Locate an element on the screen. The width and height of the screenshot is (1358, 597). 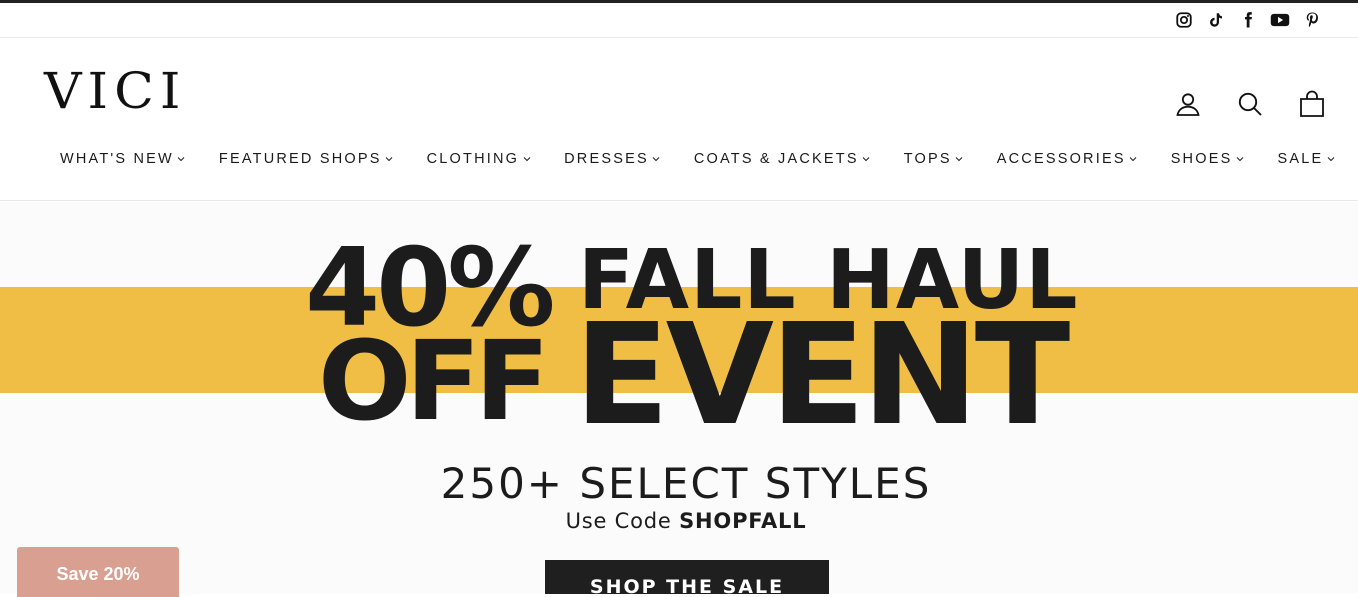
search-icon is located at coordinates (1250, 104).